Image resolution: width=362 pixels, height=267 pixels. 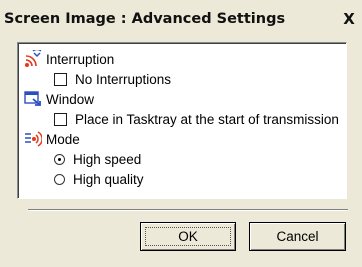 I want to click on focus-rectangle, so click(x=188, y=236).